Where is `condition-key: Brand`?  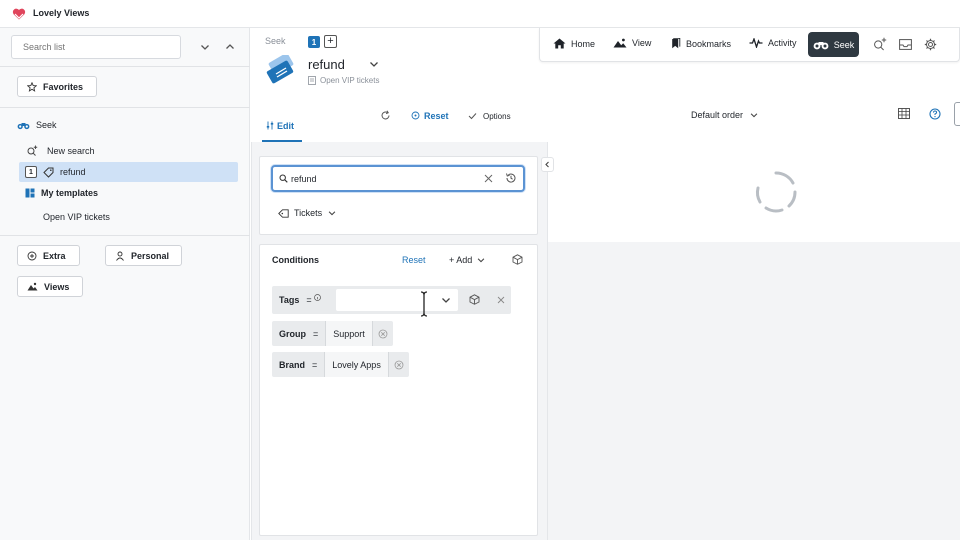 condition-key: Brand is located at coordinates (292, 364).